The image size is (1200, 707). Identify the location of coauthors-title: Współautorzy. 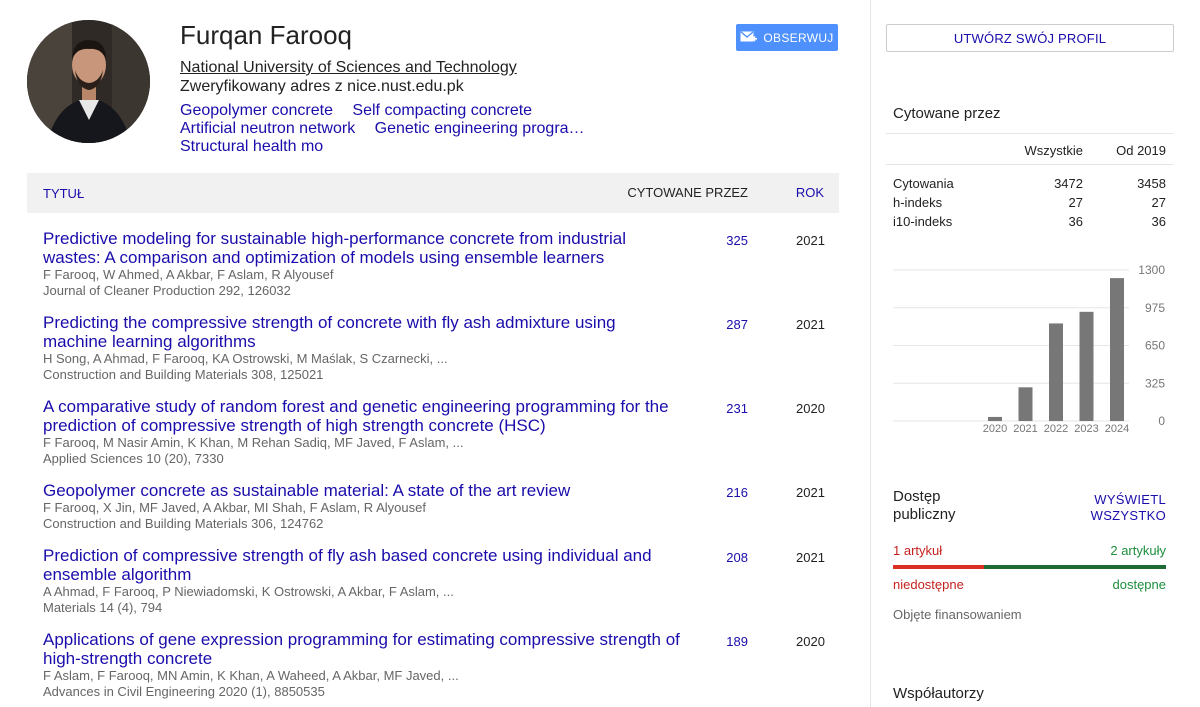
(938, 693).